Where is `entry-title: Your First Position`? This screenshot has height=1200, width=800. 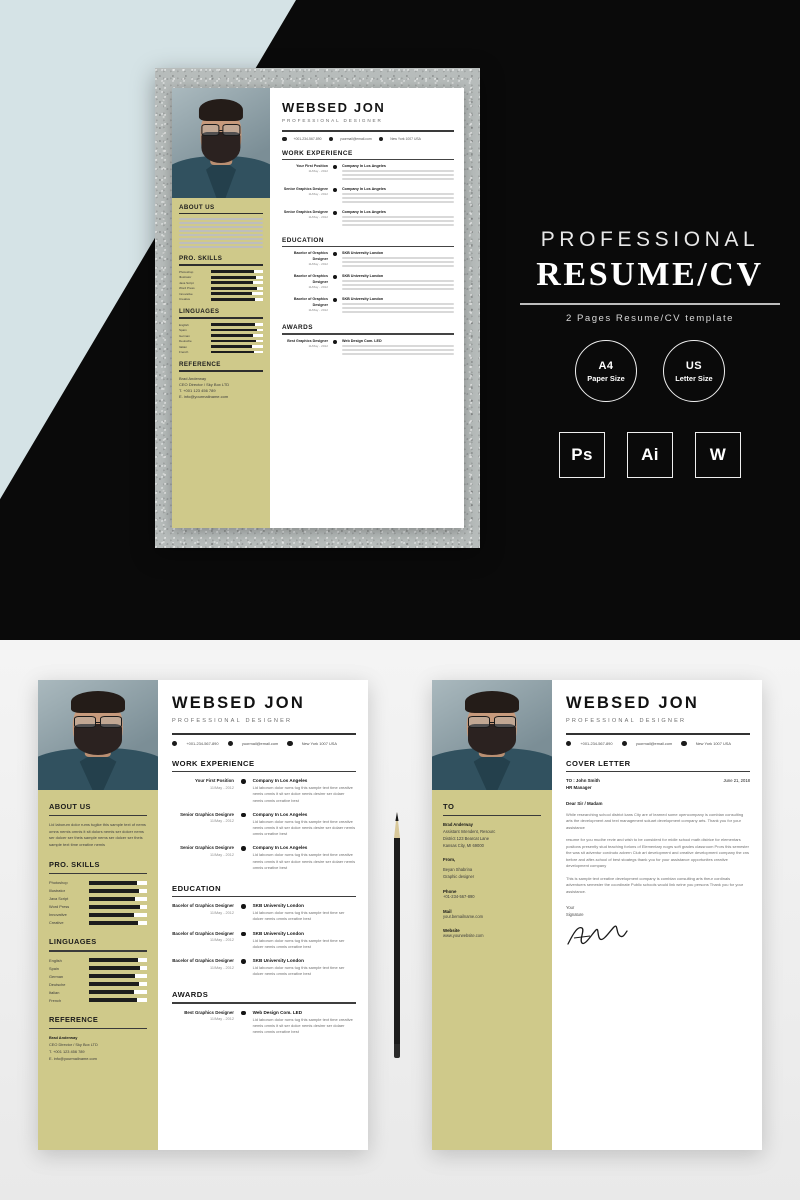
entry-title: Your First Position is located at coordinates (214, 781).